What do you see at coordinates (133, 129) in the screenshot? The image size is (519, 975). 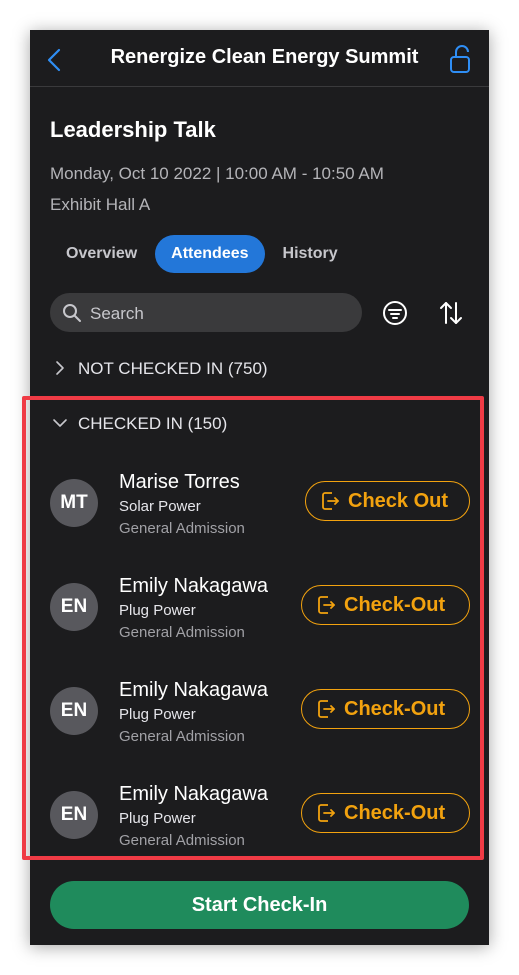 I see `session-title: Leadership Talk` at bounding box center [133, 129].